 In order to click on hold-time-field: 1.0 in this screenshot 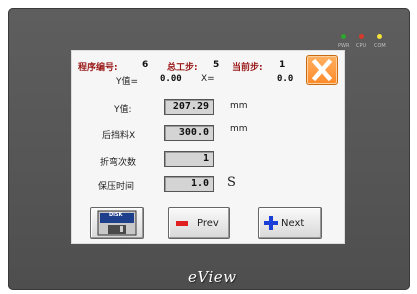, I will do `click(189, 184)`.